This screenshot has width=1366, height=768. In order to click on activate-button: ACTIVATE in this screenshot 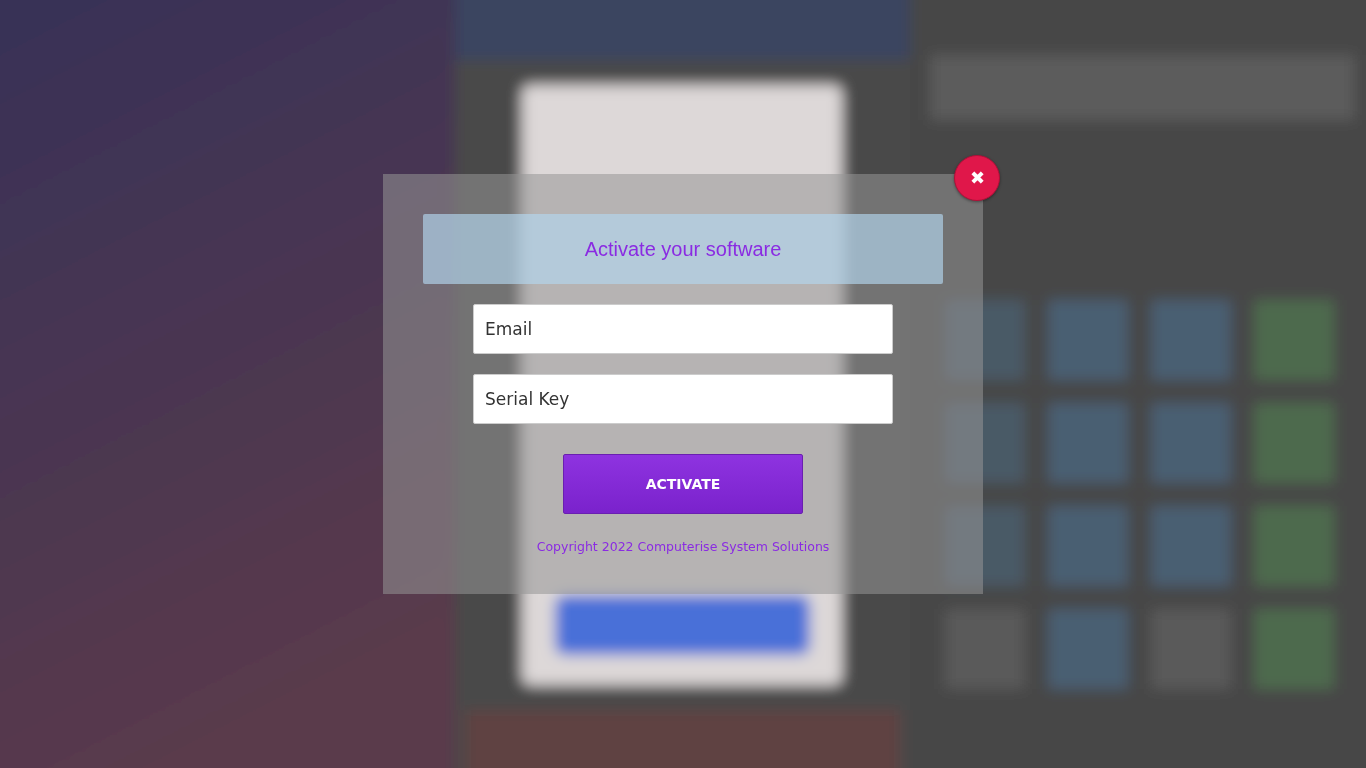, I will do `click(683, 484)`.